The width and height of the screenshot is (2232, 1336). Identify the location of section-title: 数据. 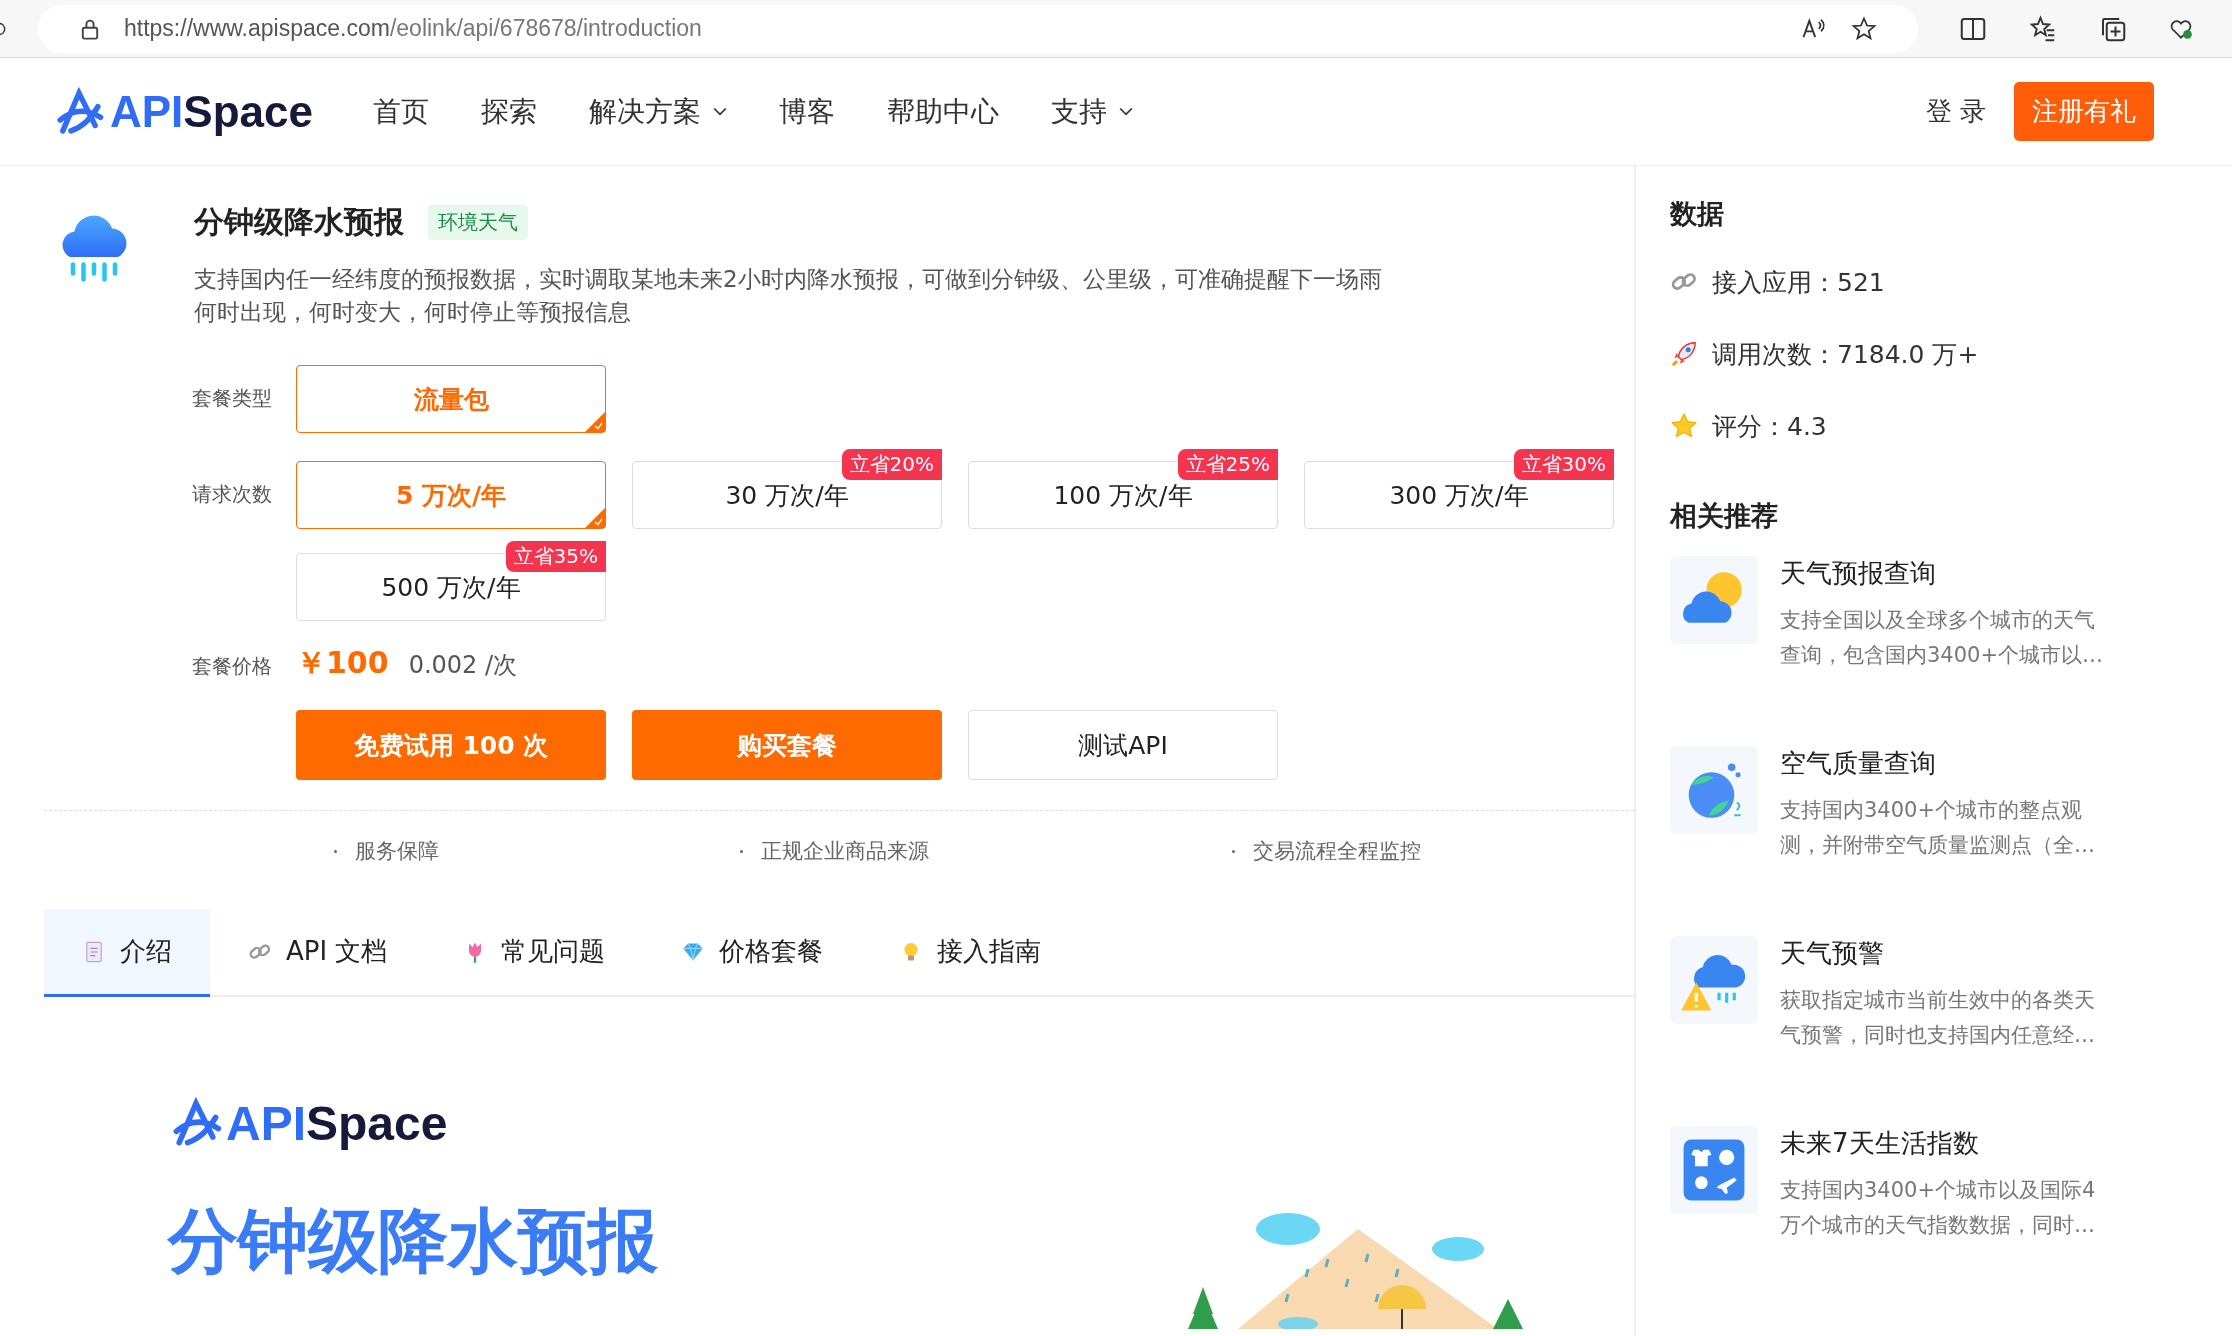
(1697, 214).